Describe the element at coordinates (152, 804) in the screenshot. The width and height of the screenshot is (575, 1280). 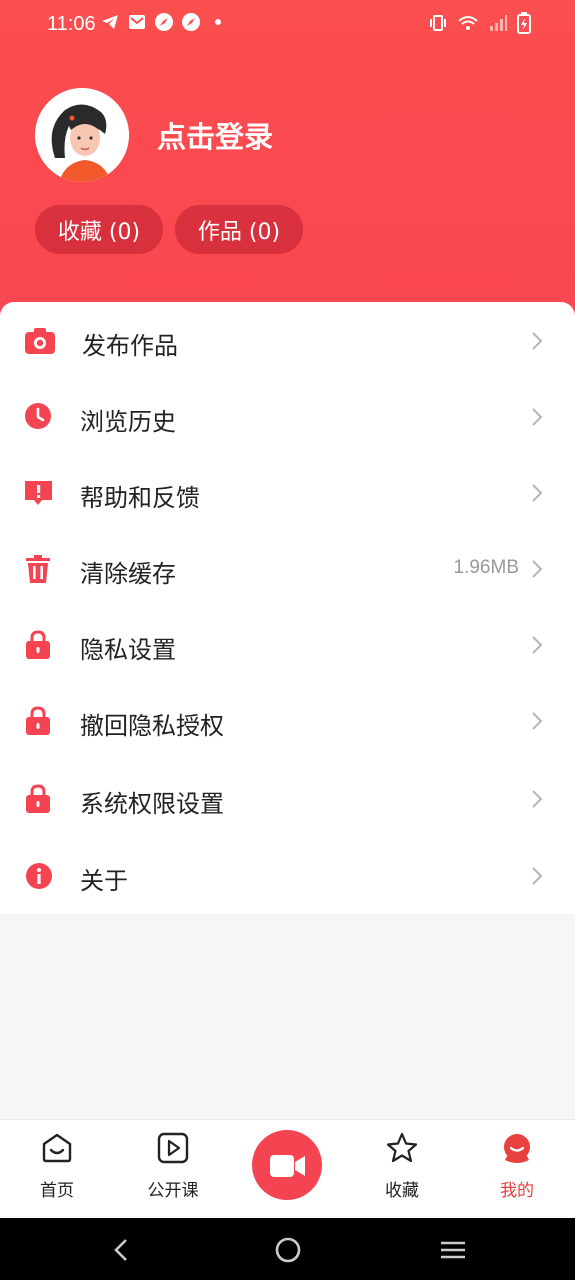
I see `menu-item-label: 系统权限设置` at that location.